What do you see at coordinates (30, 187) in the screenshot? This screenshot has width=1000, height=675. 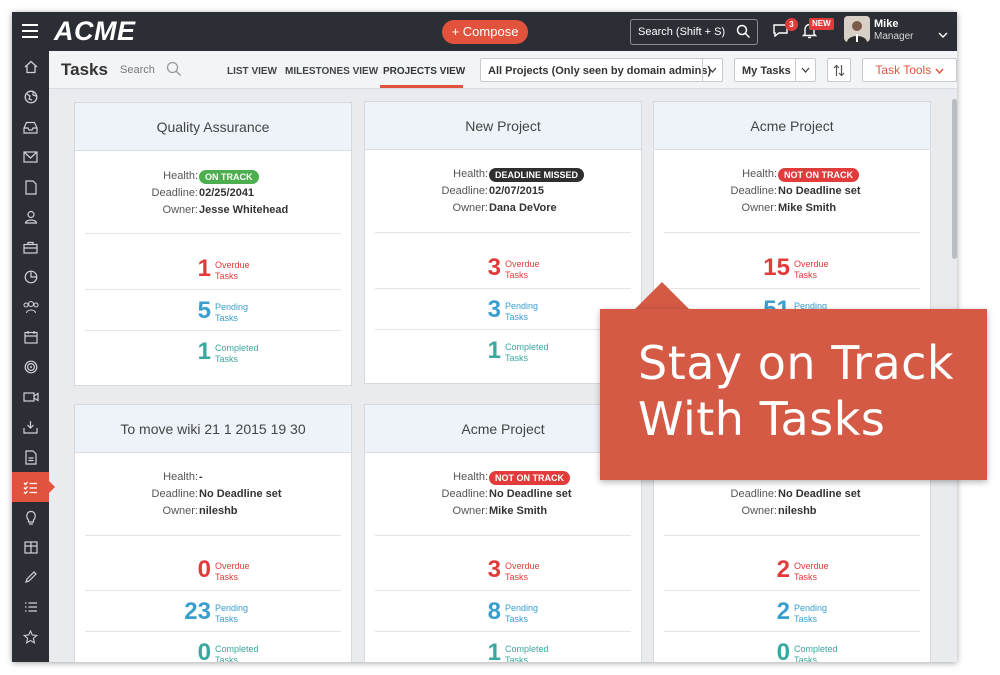 I see `document-icon` at bounding box center [30, 187].